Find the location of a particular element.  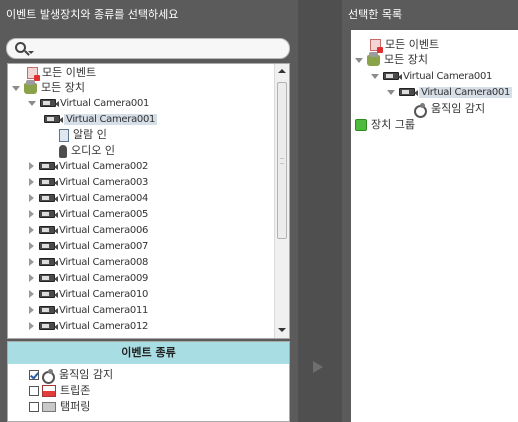

tree-item-camera: Virtual Camera006 is located at coordinates (88, 231).